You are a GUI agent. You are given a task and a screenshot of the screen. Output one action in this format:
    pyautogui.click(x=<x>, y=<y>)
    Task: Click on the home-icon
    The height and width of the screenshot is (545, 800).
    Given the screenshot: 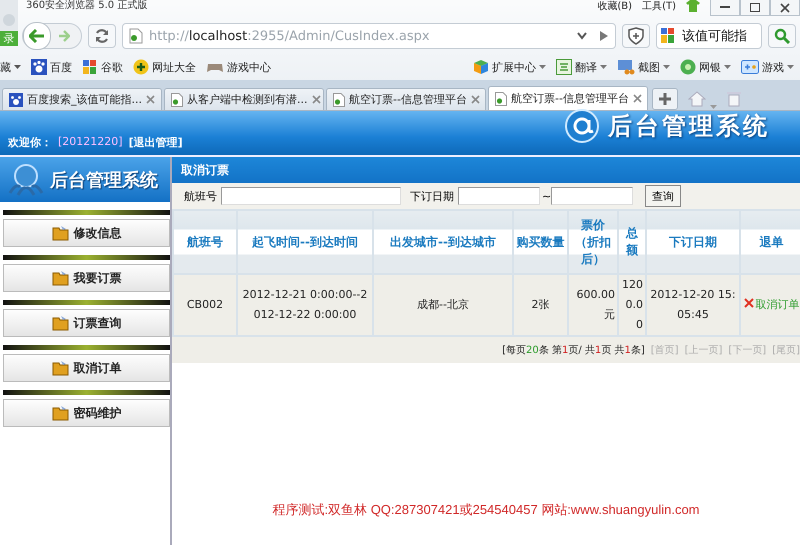 What is the action you would take?
    pyautogui.click(x=697, y=99)
    